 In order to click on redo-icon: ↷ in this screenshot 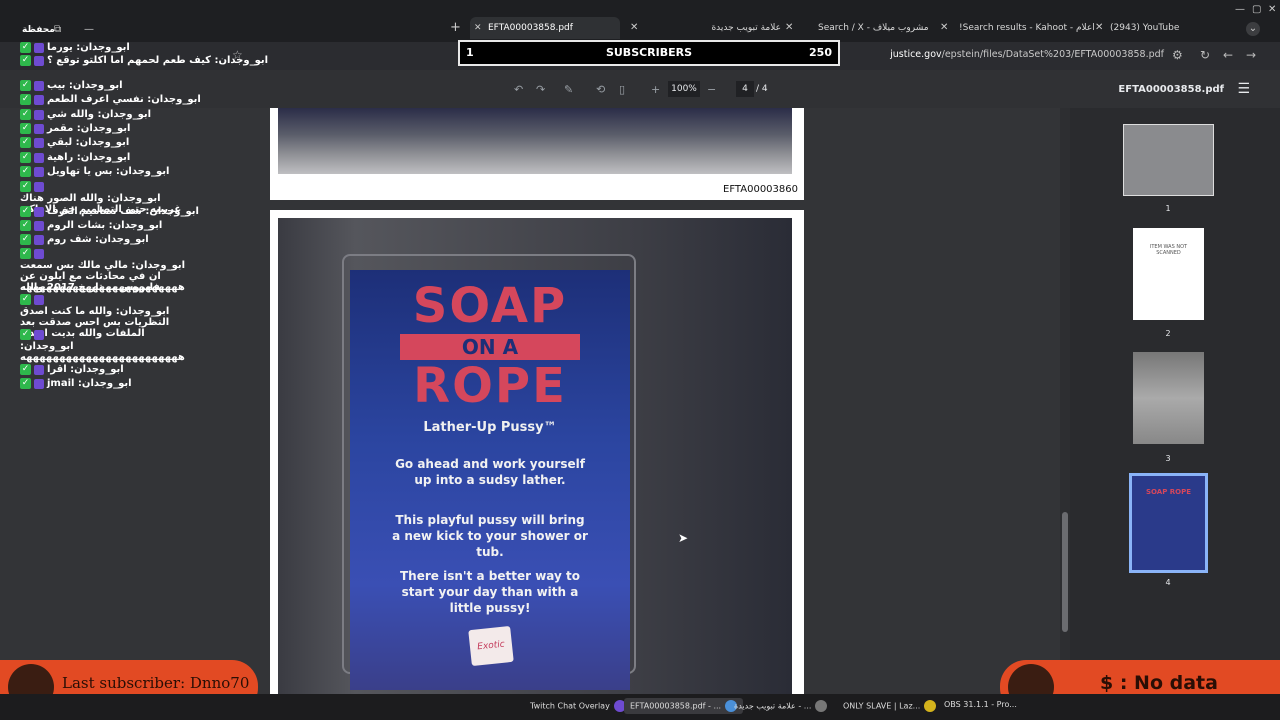, I will do `click(540, 89)`.